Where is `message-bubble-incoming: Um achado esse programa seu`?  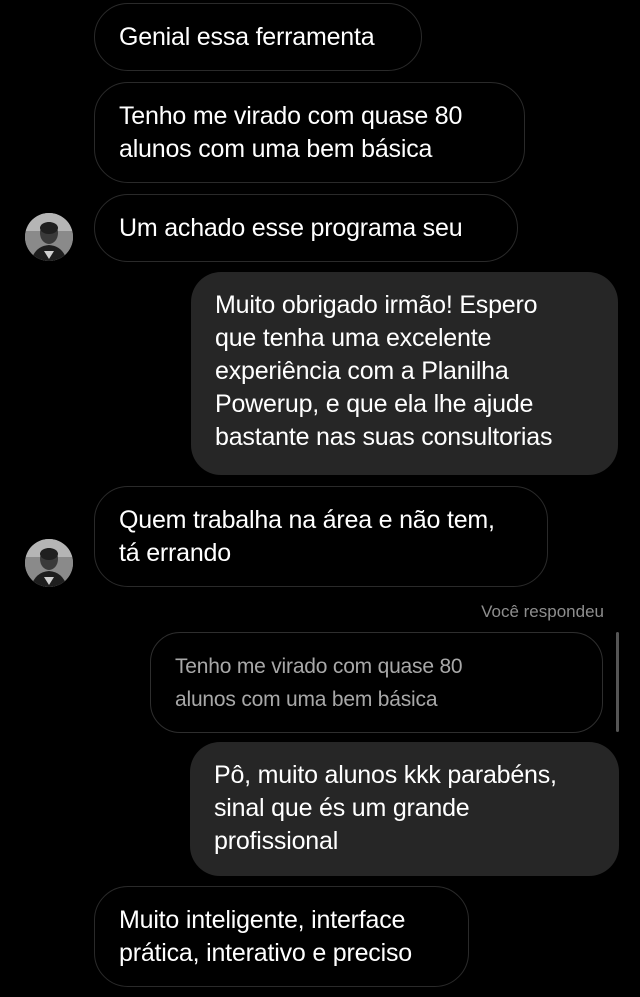
message-bubble-incoming: Um achado esse programa seu is located at coordinates (306, 228).